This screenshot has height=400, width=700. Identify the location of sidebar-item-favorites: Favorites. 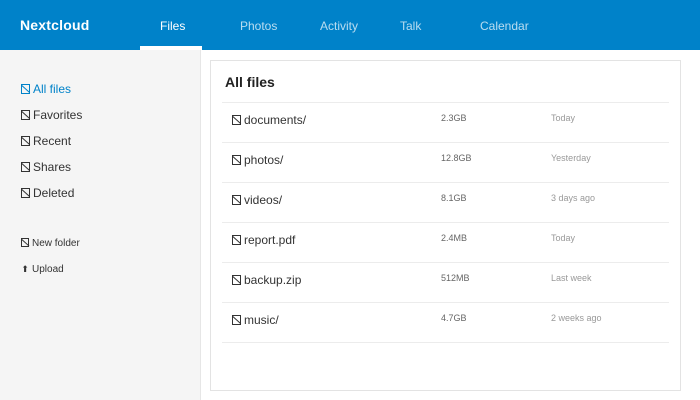
(51, 115).